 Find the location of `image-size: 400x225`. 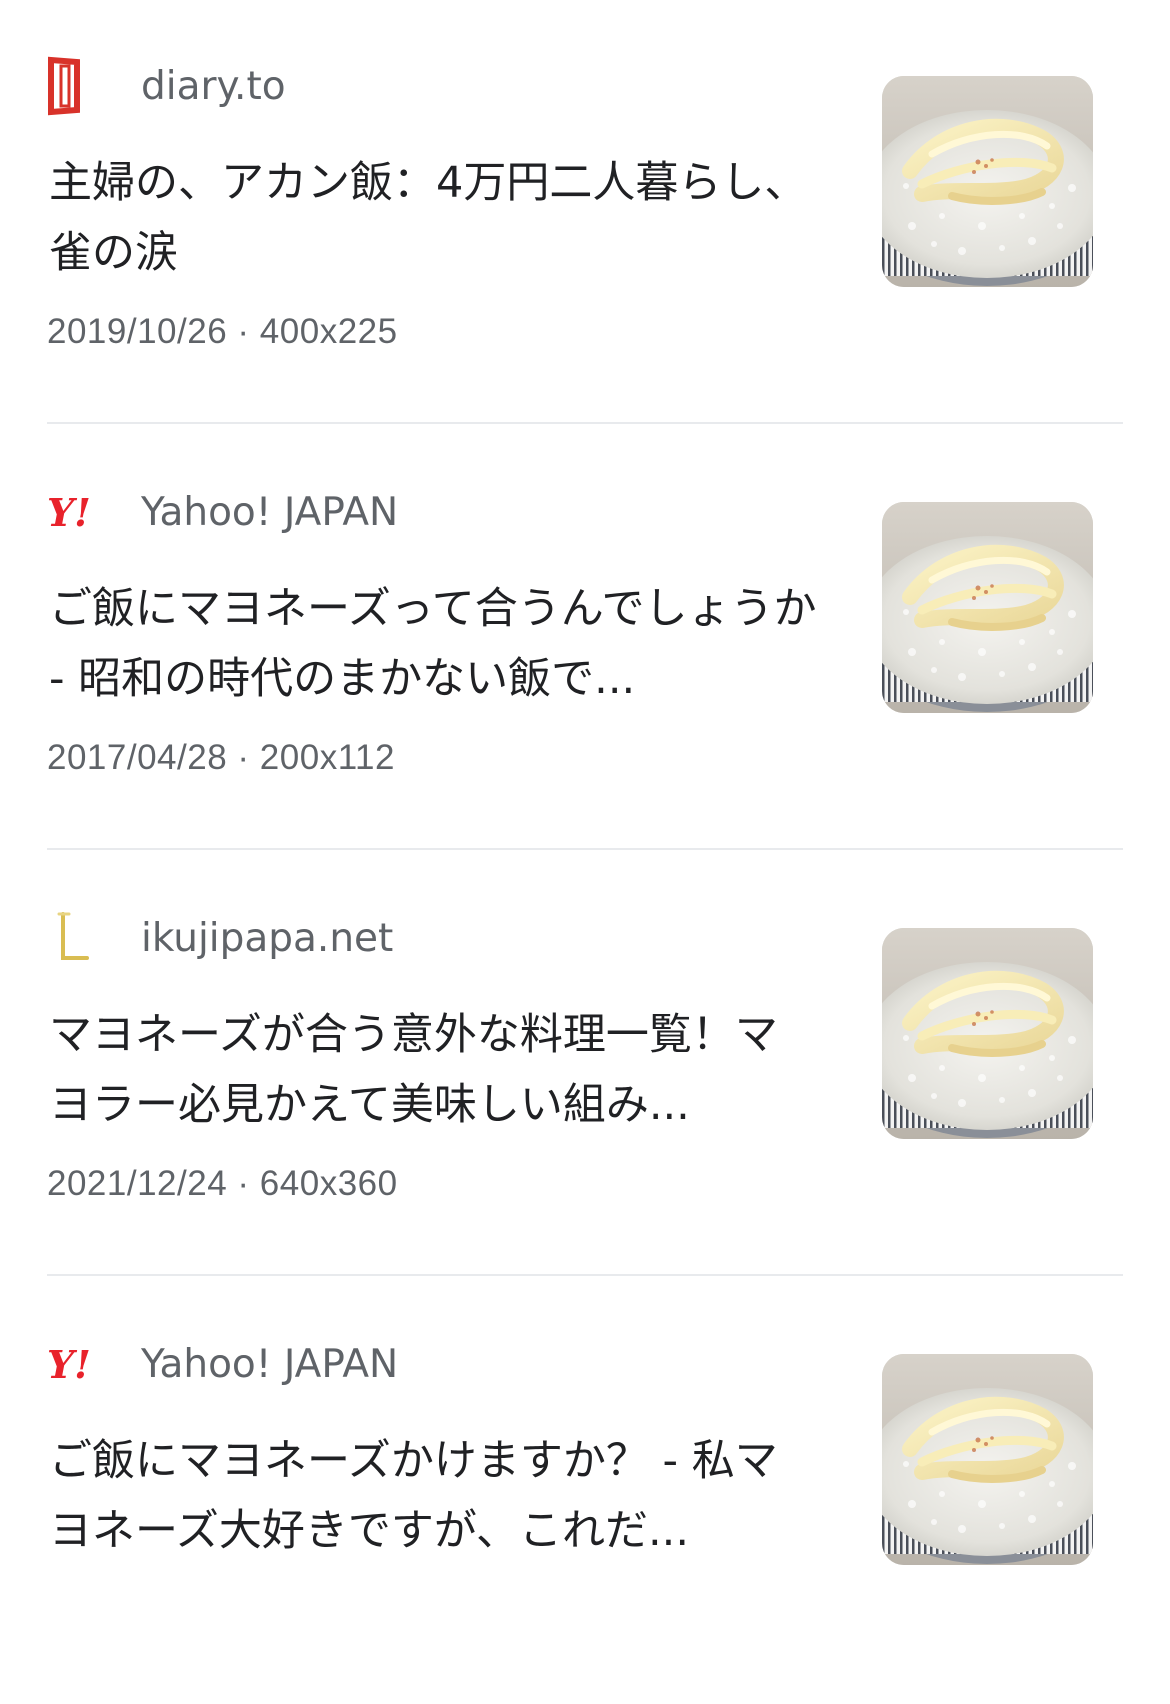

image-size: 400x225 is located at coordinates (328, 331).